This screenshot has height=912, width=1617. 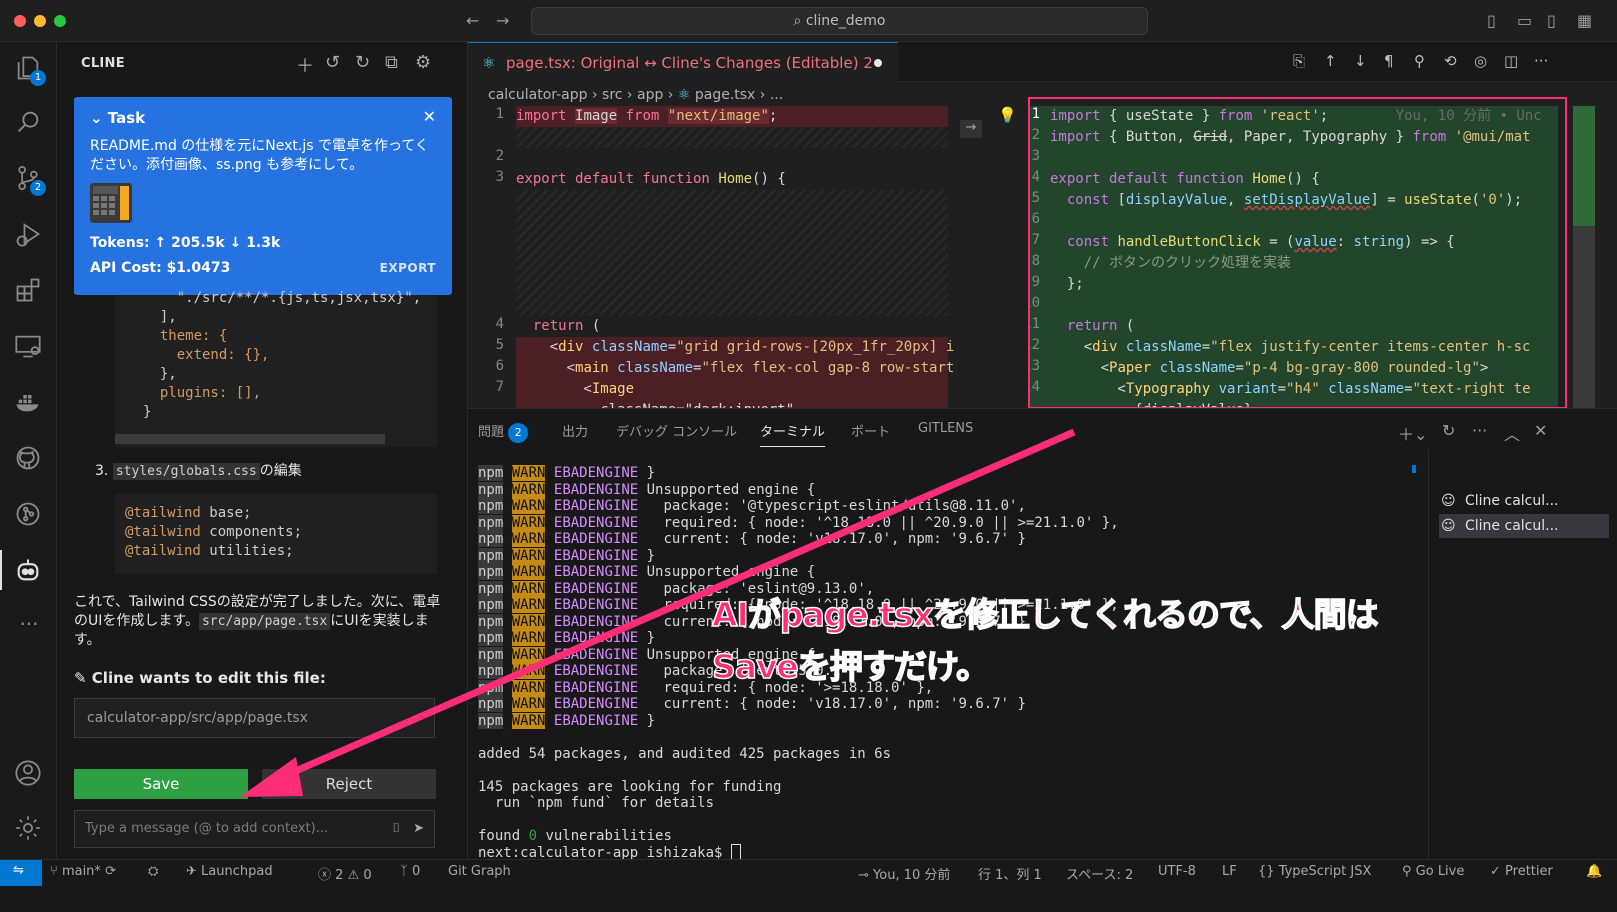 What do you see at coordinates (29, 291) in the screenshot?
I see `extensions-icon` at bounding box center [29, 291].